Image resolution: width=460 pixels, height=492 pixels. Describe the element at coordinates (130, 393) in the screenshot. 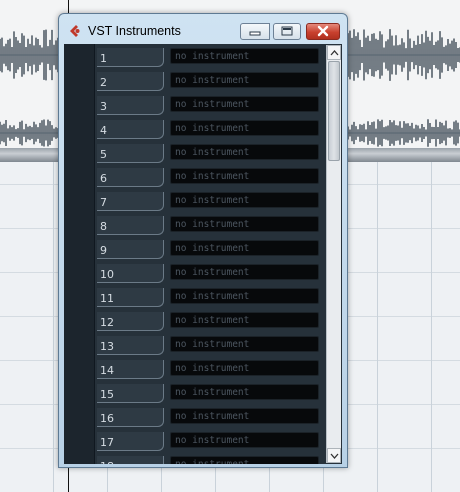

I see `slot-number: 15` at that location.